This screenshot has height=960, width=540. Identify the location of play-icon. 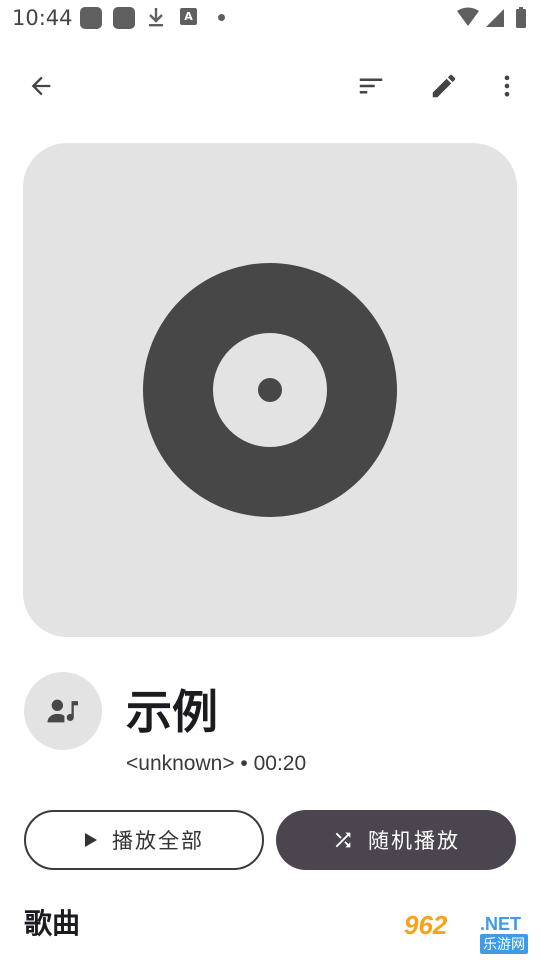
(91, 840).